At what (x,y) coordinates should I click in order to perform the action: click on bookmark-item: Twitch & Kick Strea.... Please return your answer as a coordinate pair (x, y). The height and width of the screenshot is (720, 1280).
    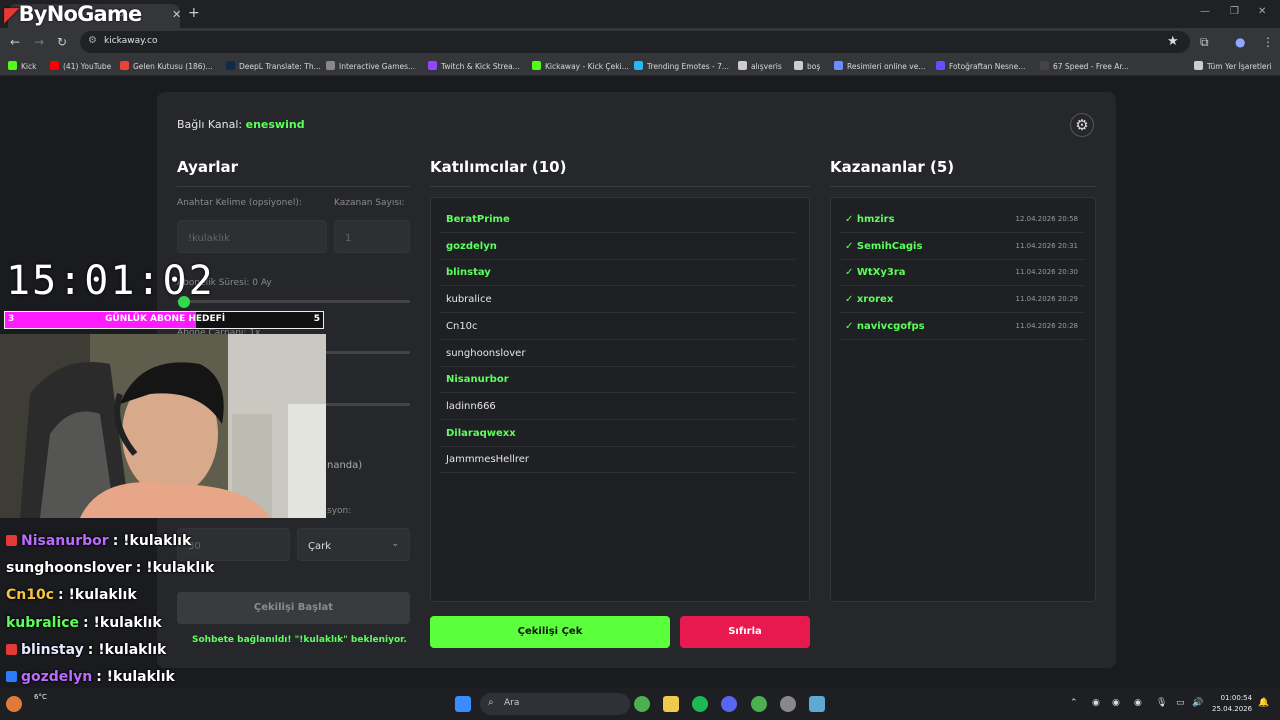
    Looking at the image, I should click on (474, 66).